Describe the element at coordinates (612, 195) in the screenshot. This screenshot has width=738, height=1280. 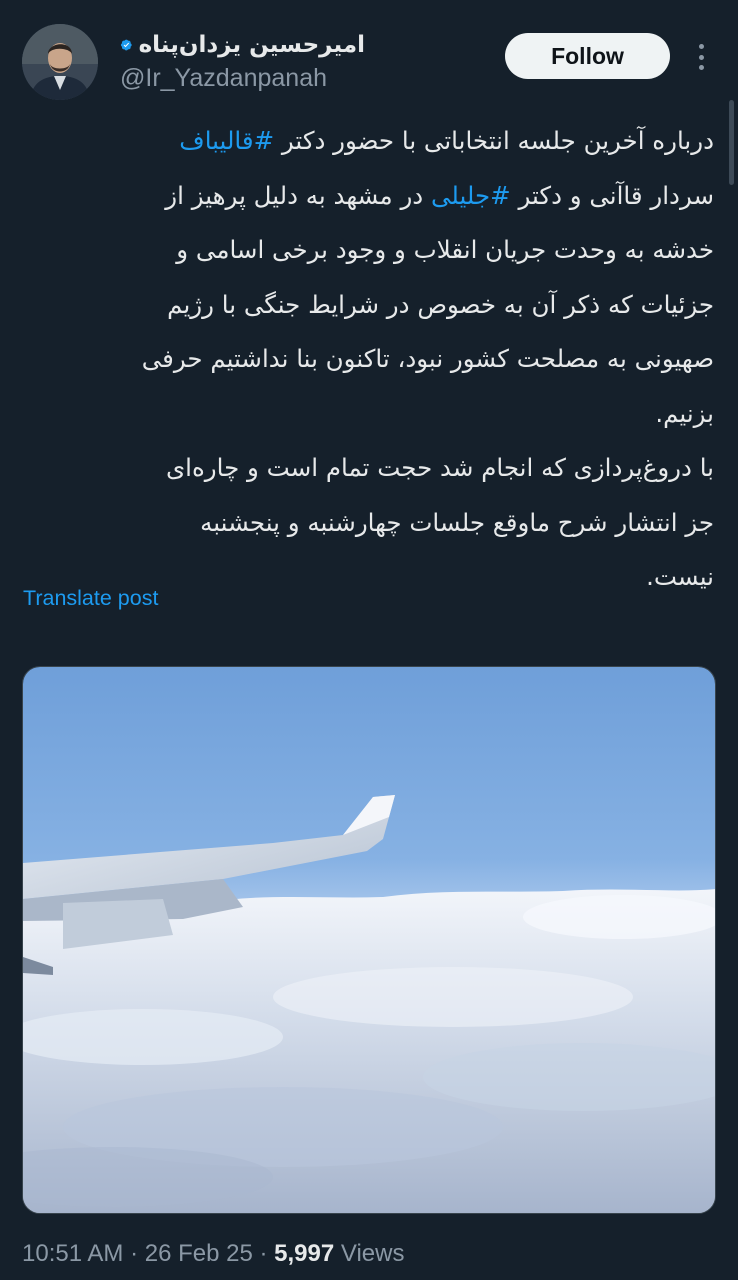
I see `tweet-line-text: سردار قاآنی و دکتر` at that location.